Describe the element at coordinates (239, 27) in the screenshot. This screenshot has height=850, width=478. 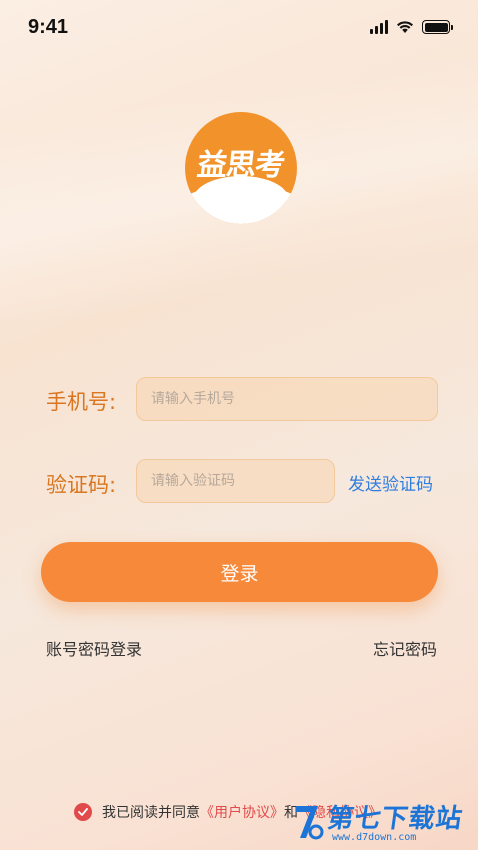
I see `status-bar: 9:41` at that location.